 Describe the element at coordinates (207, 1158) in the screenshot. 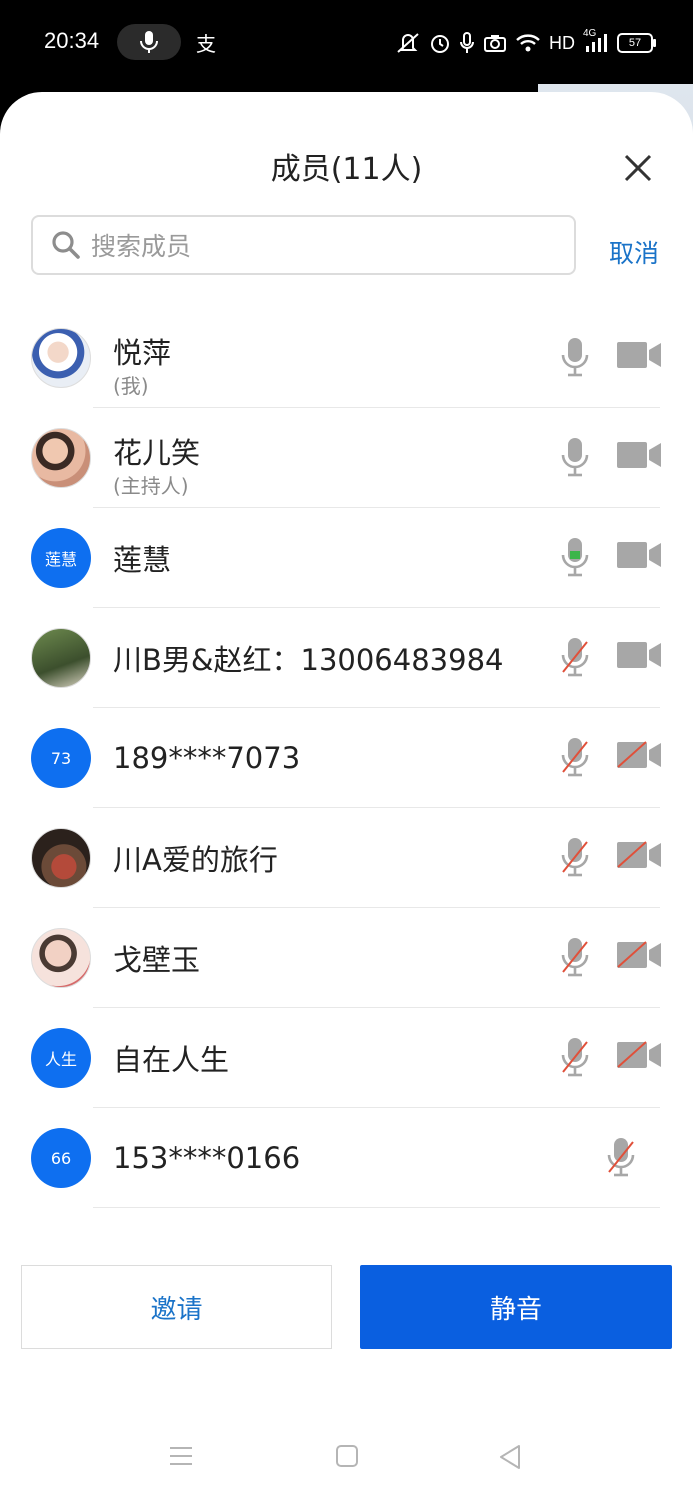

I see `member-name: 153****0166` at that location.